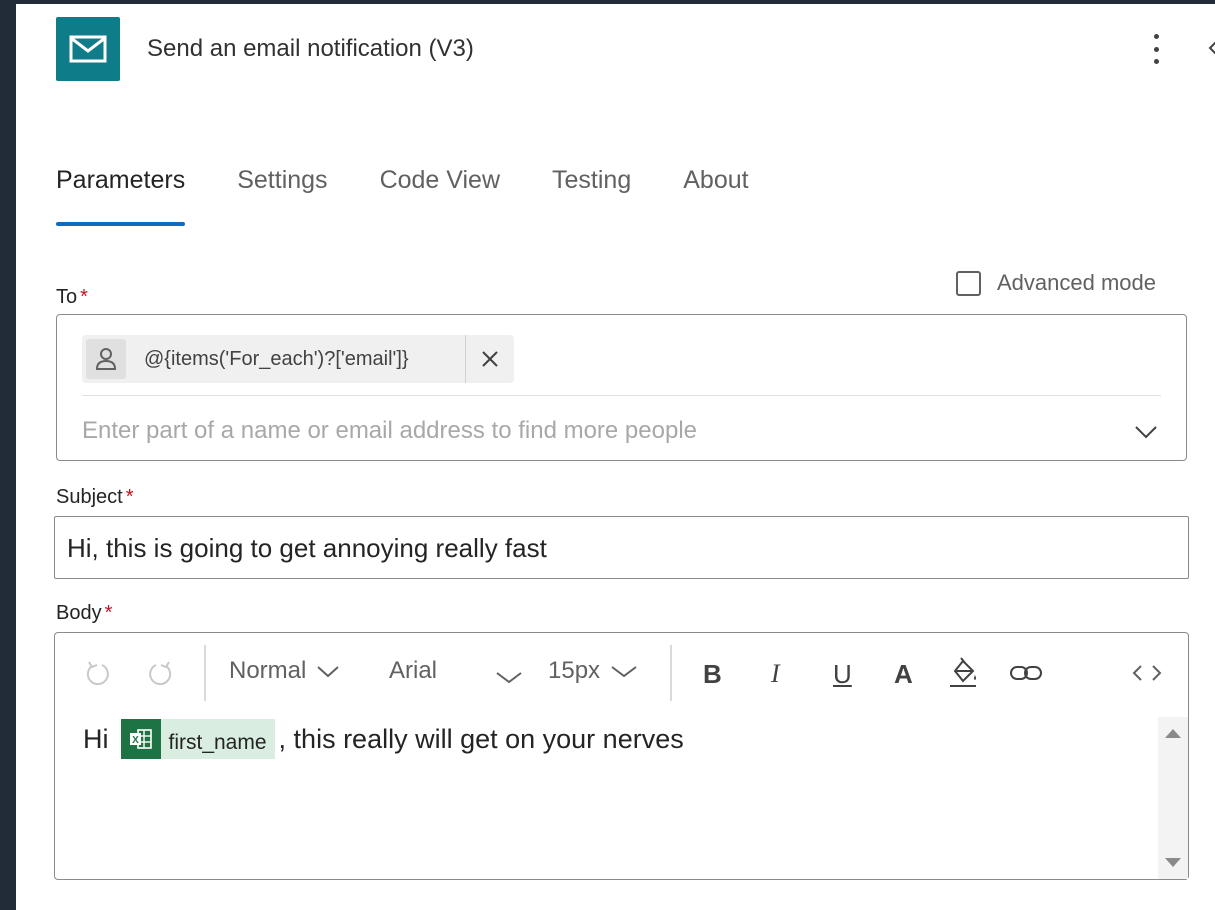 The height and width of the screenshot is (910, 1215). What do you see at coordinates (161, 673) in the screenshot?
I see `redo-icon` at bounding box center [161, 673].